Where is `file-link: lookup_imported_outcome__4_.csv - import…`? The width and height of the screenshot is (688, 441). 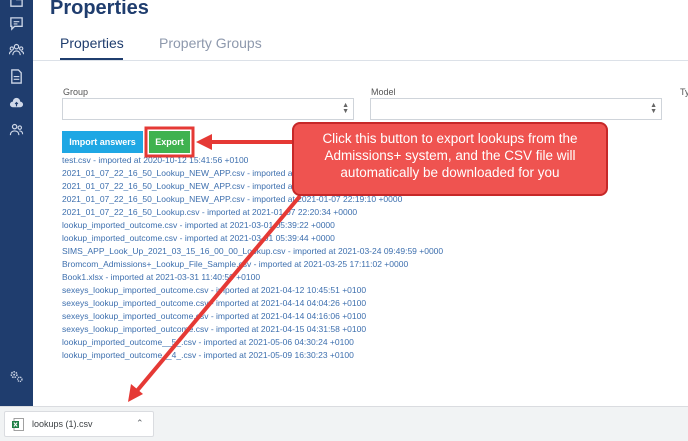 file-link: lookup_imported_outcome__4_.csv - import… is located at coordinates (208, 355).